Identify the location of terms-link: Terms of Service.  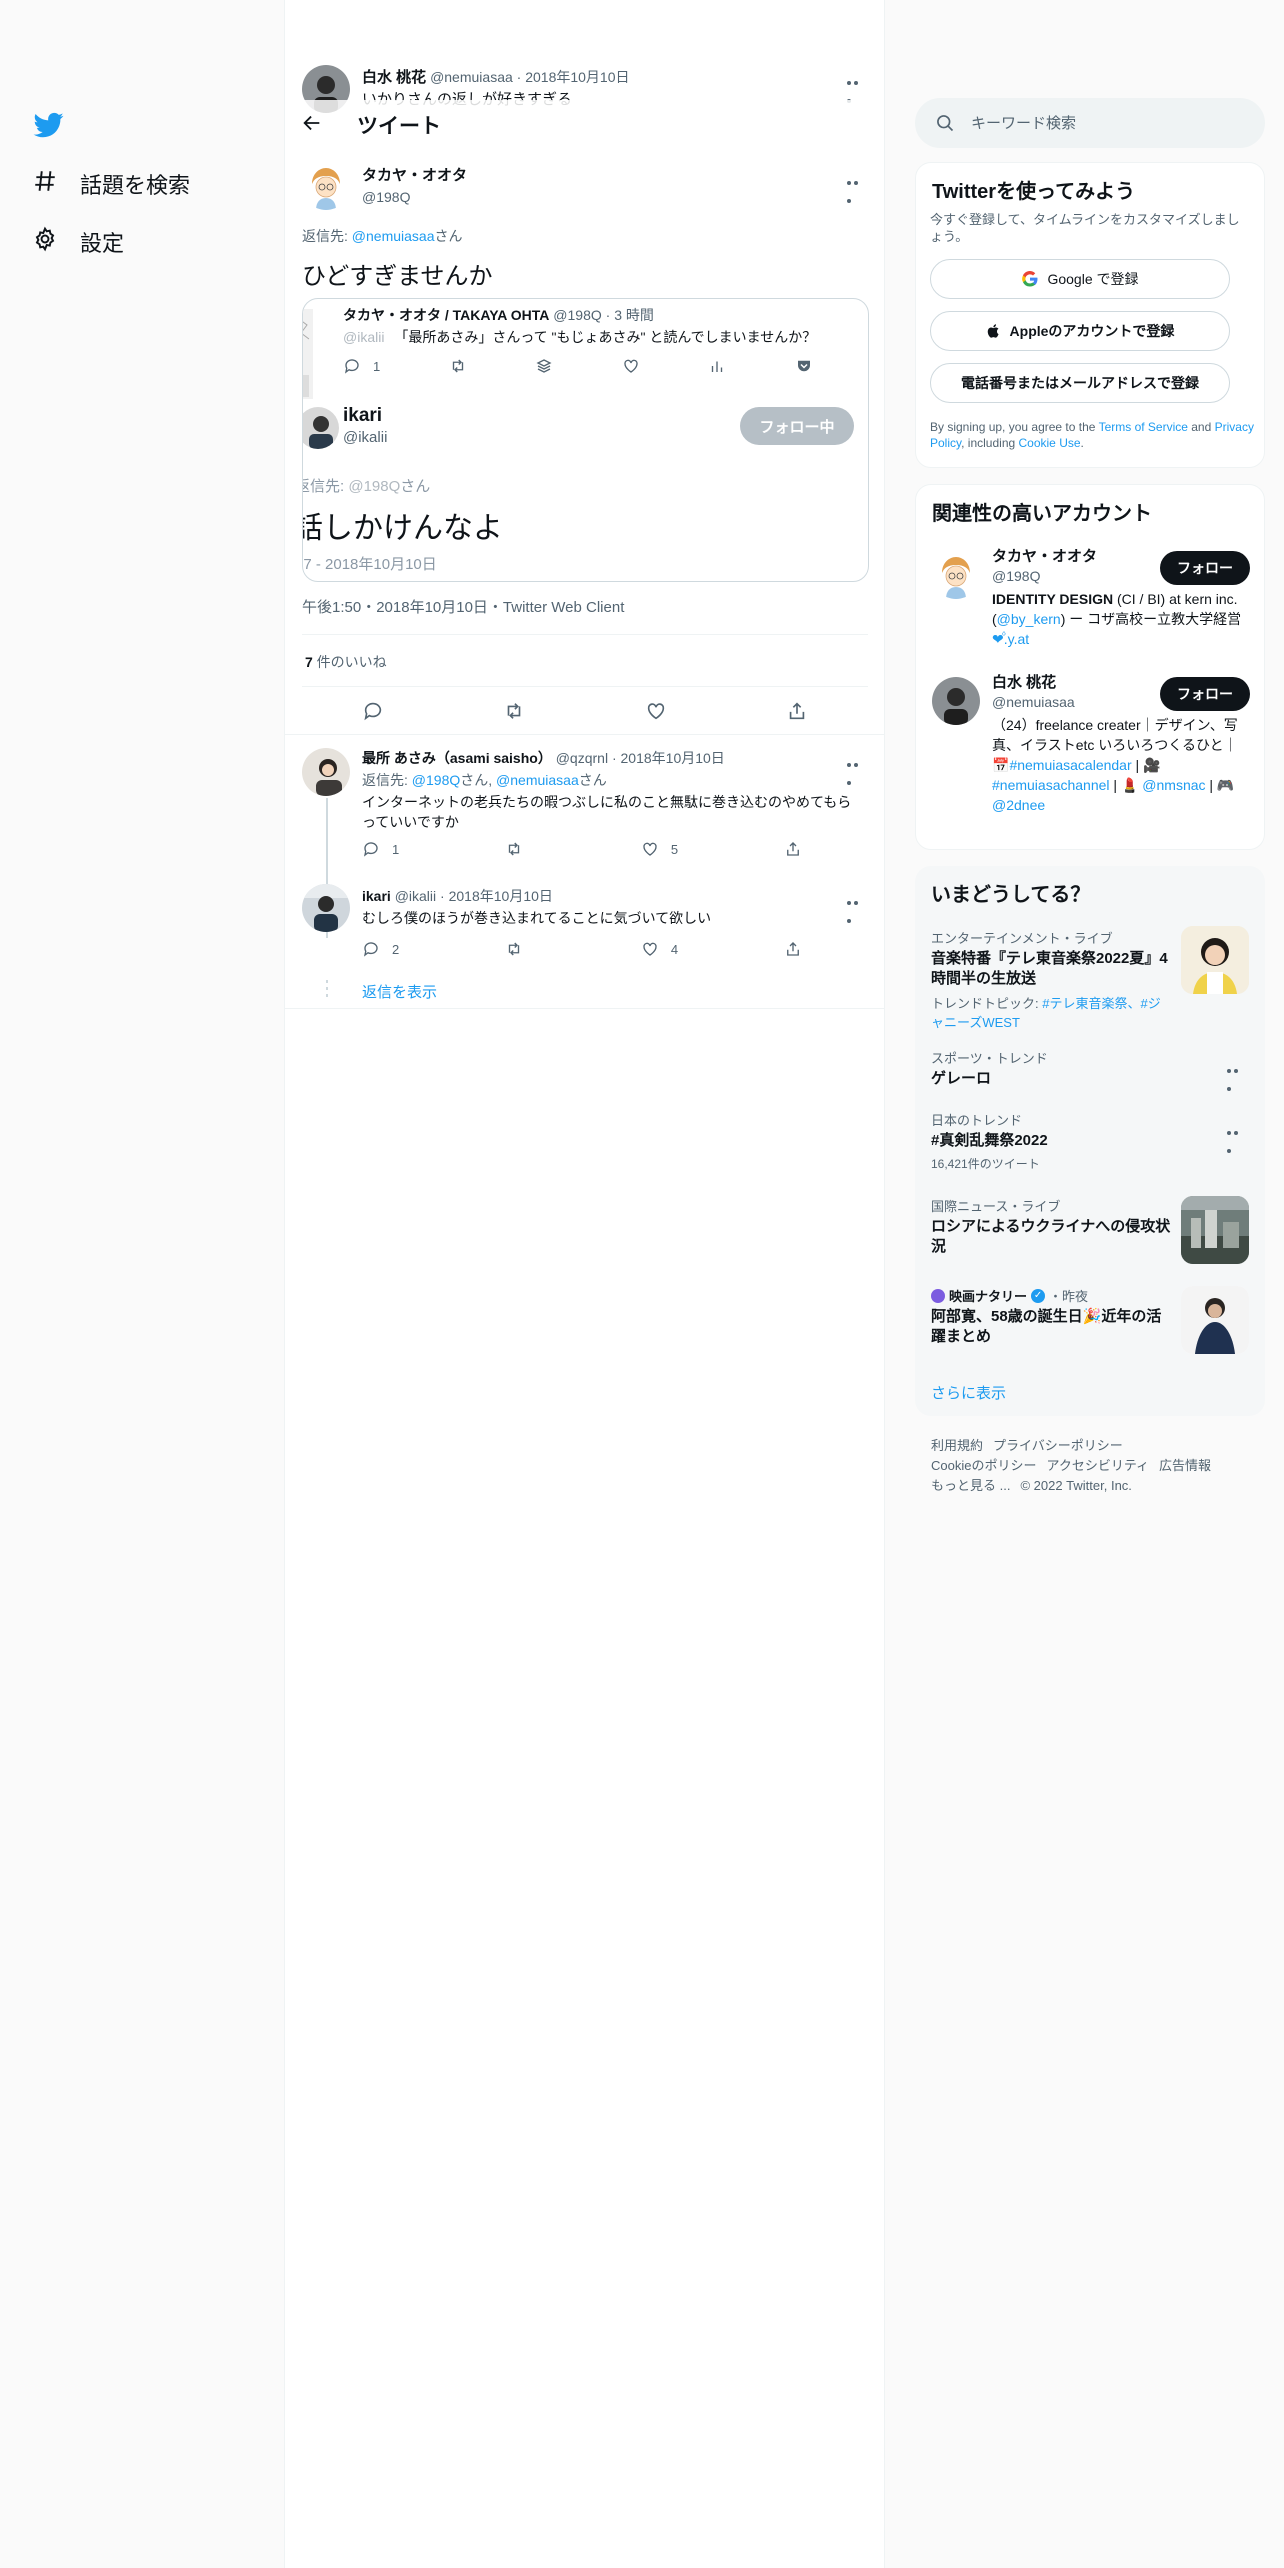
(1143, 427).